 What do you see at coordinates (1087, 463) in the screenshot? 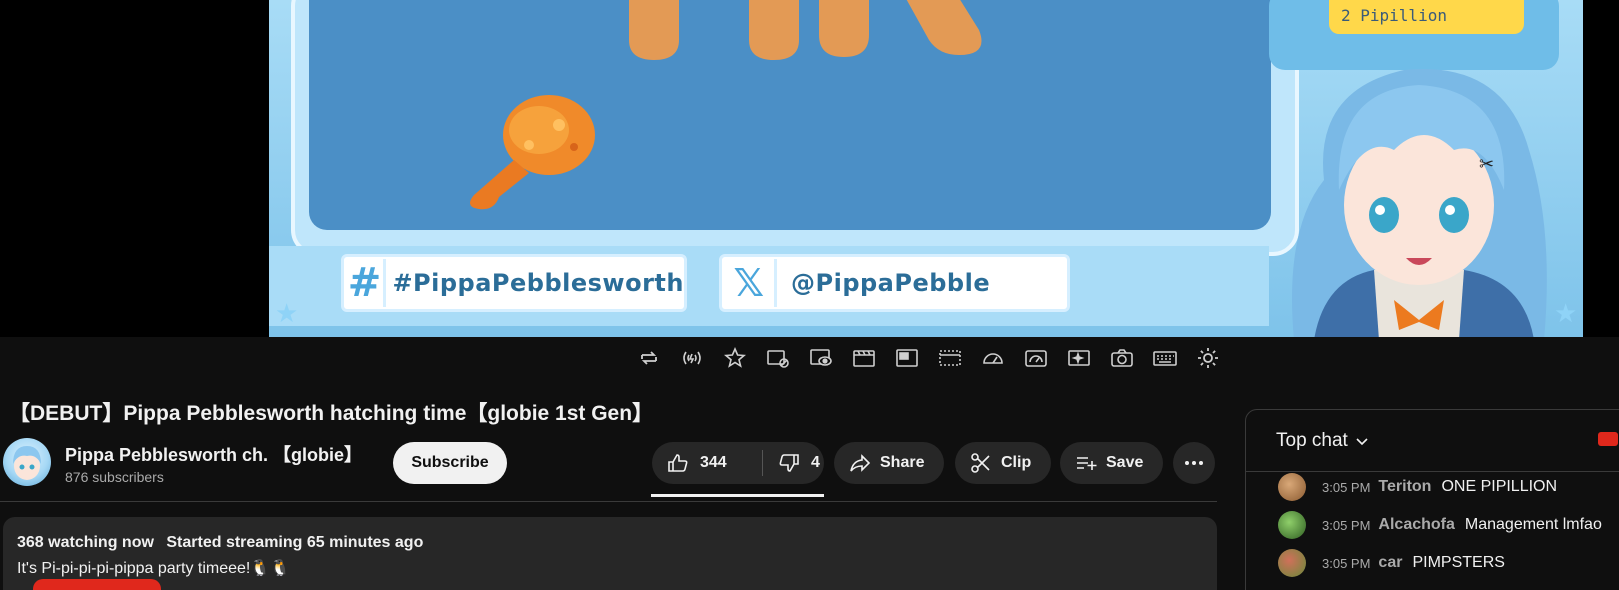
I see `playlist-add-icon` at bounding box center [1087, 463].